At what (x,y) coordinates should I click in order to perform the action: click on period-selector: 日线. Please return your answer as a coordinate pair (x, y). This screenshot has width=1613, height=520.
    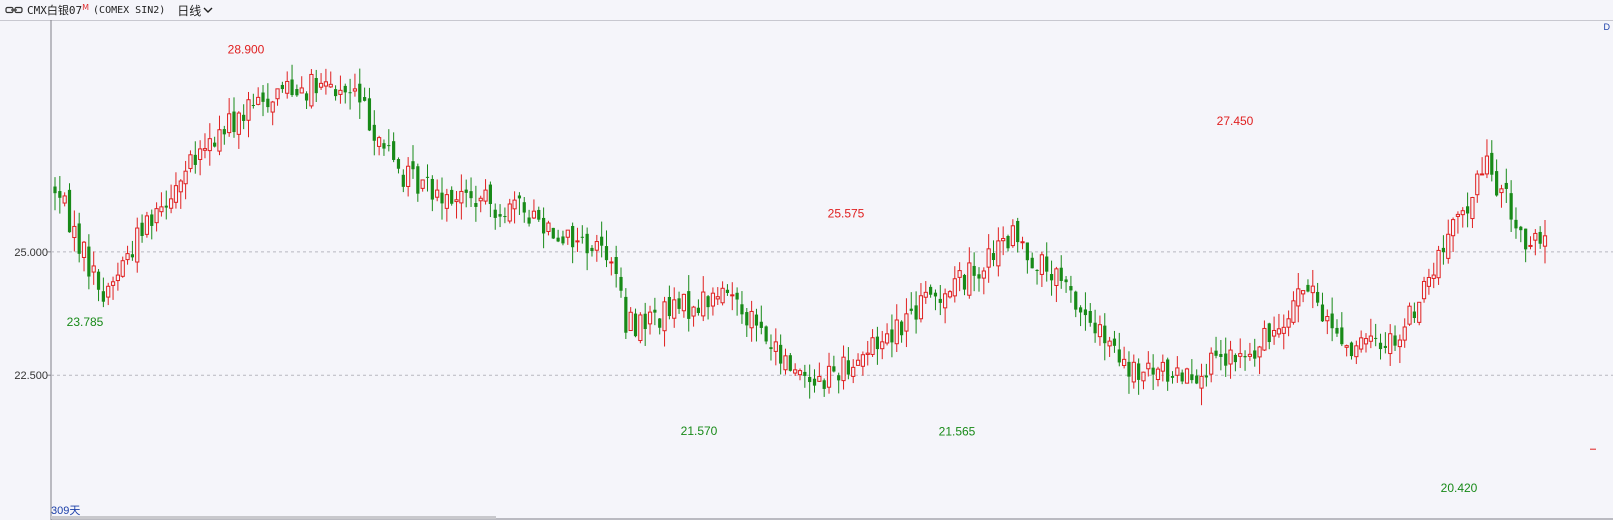
    Looking at the image, I should click on (195, 10).